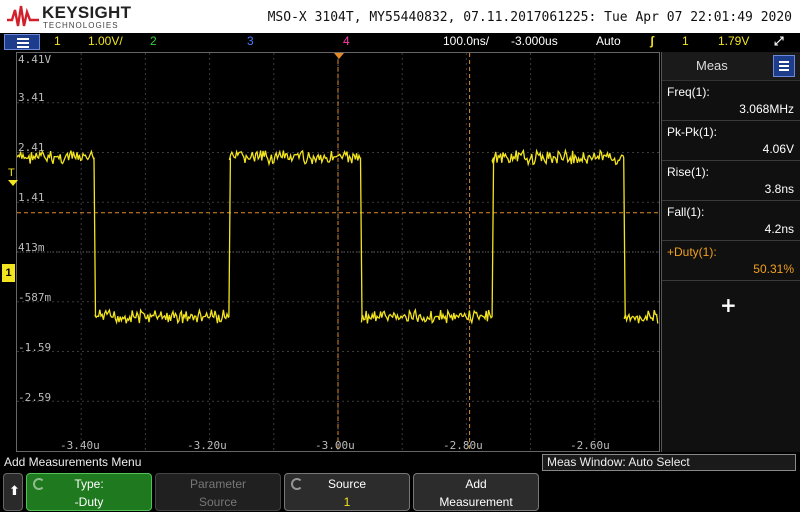 This screenshot has width=800, height=512. I want to click on softkey-value: Measurement, so click(476, 502).